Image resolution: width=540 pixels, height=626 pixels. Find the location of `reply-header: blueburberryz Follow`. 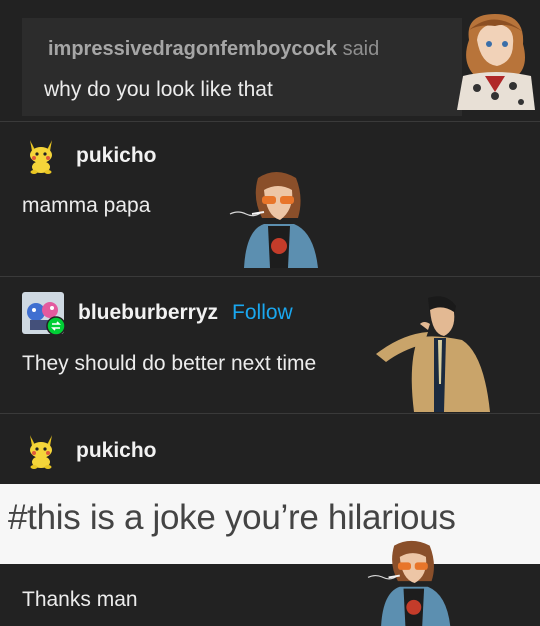

reply-header: blueburberryz Follow is located at coordinates (157, 314).